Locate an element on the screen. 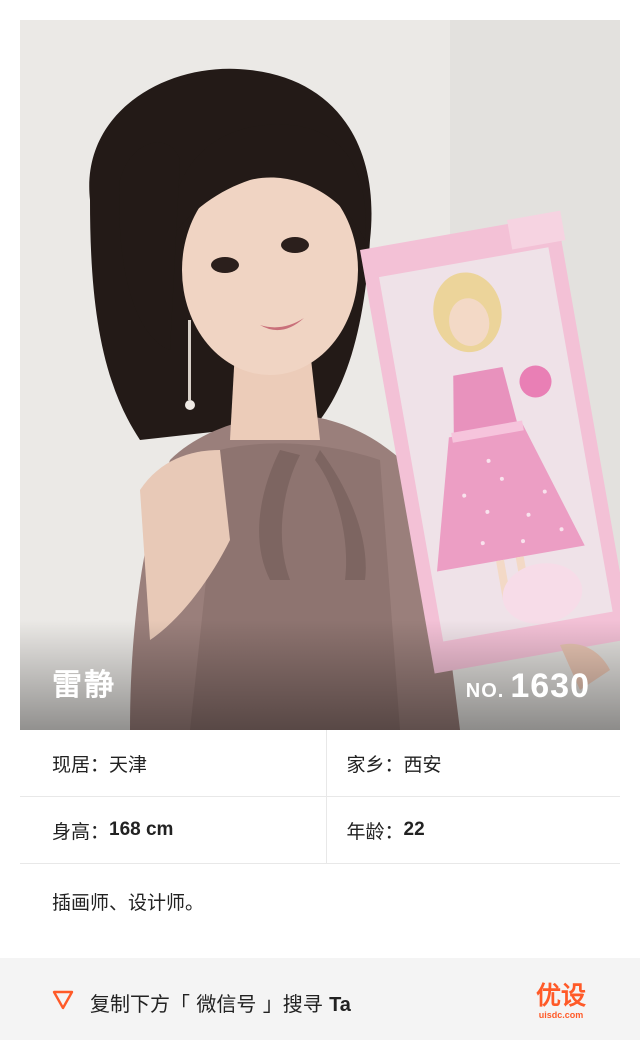  hometown-label: 家乡： is located at coordinates (375, 764).